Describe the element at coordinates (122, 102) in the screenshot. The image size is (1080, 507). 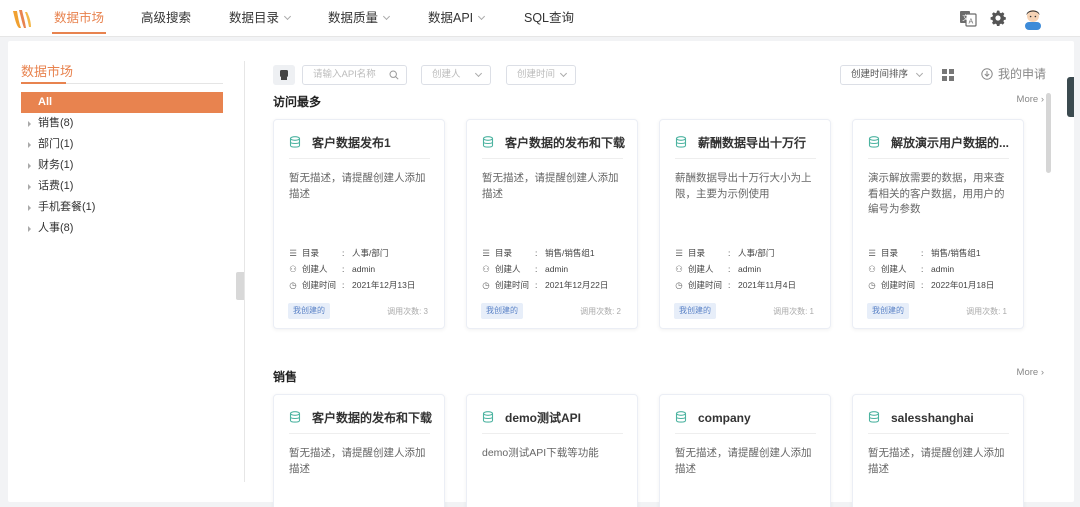
I see `sidebar-item-all: All` at that location.